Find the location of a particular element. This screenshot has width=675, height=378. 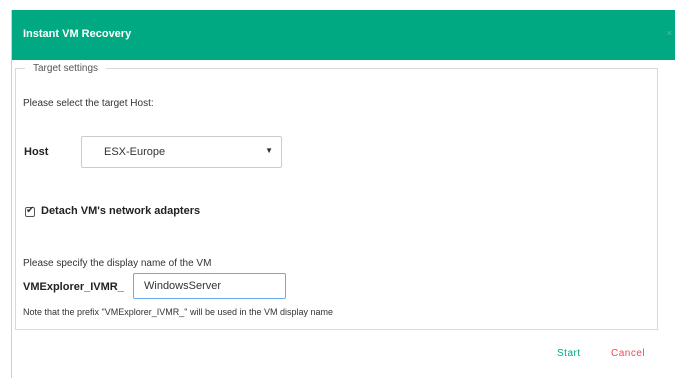

display-name-input is located at coordinates (209, 286).